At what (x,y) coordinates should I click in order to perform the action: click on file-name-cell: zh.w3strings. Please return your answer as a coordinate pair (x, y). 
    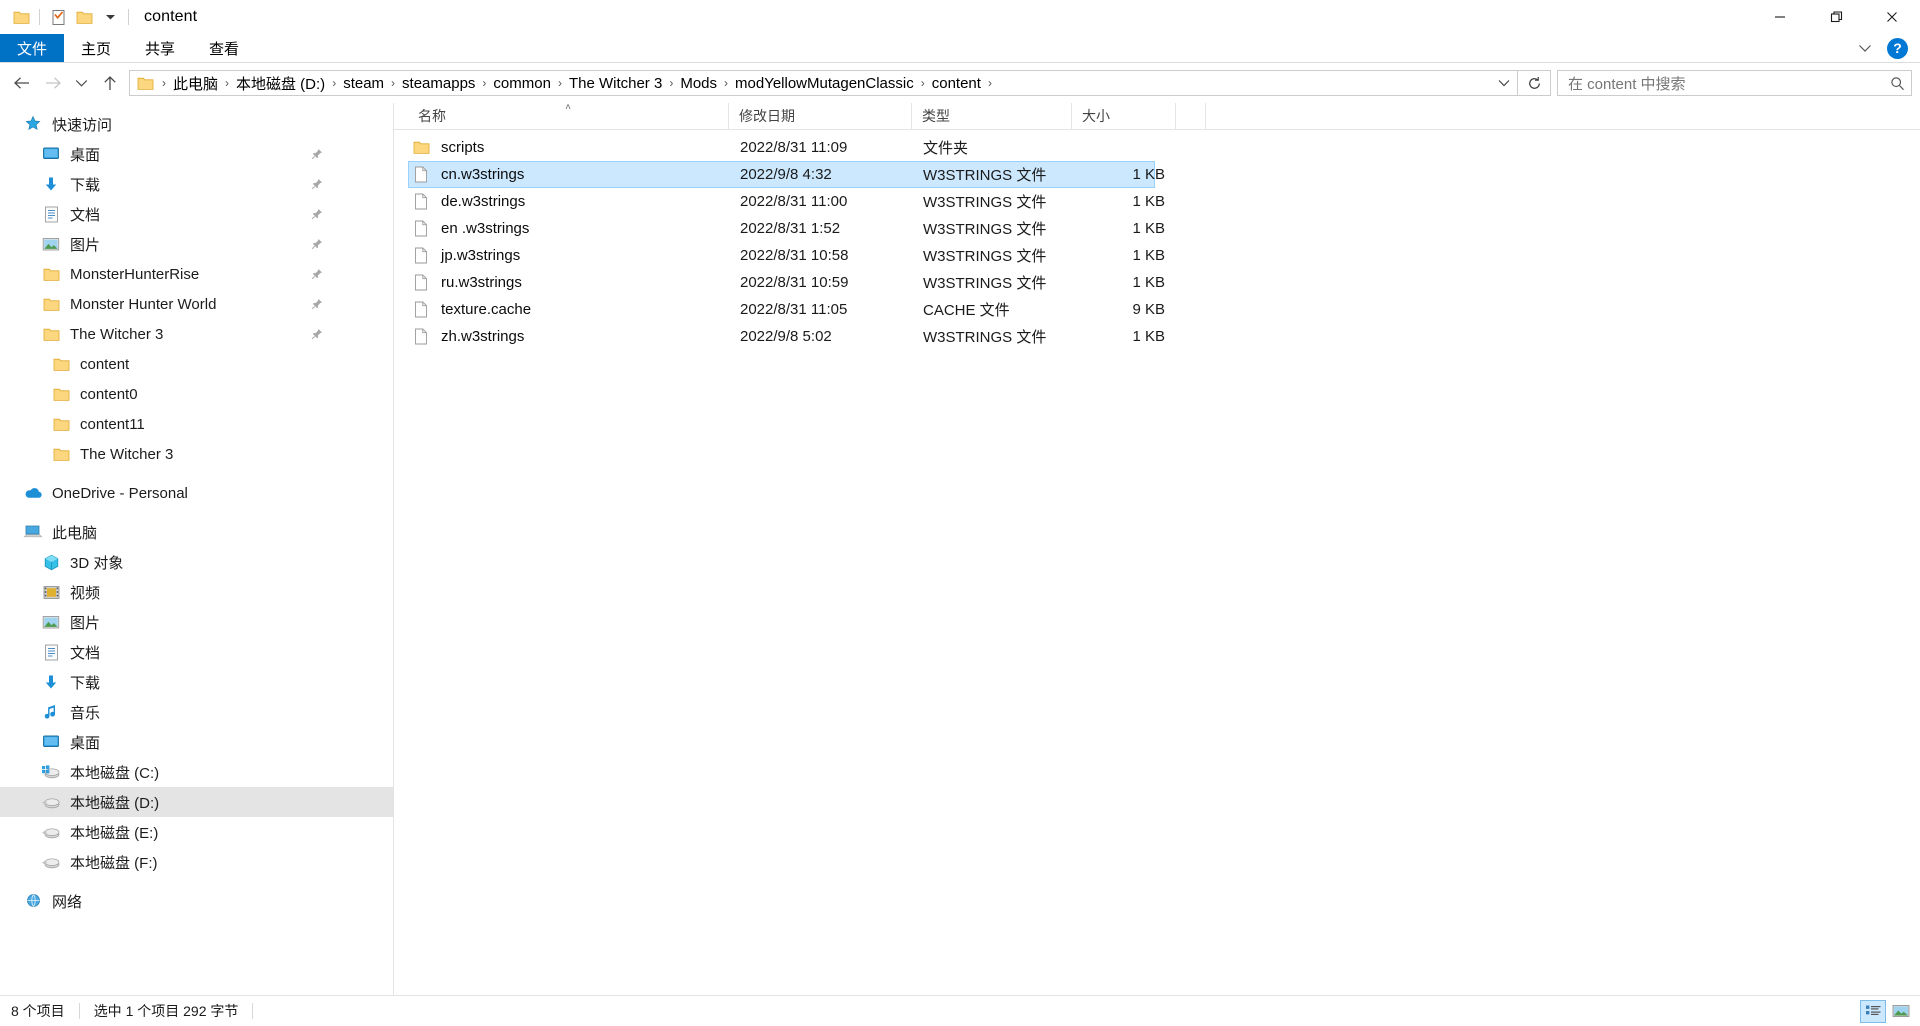
    Looking at the image, I should click on (569, 336).